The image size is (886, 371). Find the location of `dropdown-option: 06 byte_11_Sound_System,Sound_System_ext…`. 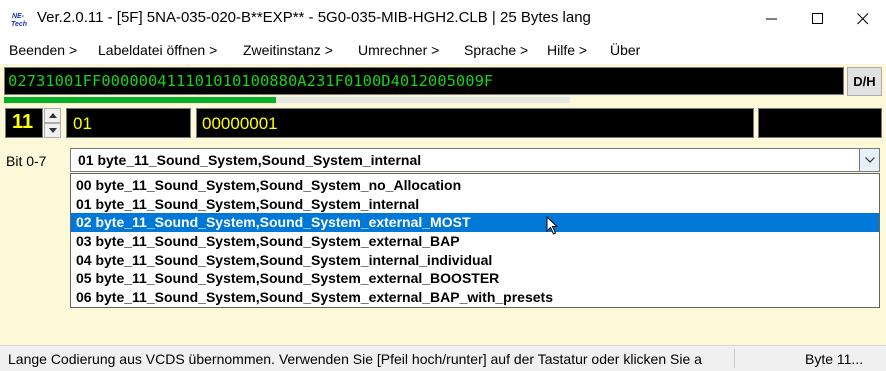

dropdown-option: 06 byte_11_Sound_System,Sound_System_ext… is located at coordinates (475, 297).